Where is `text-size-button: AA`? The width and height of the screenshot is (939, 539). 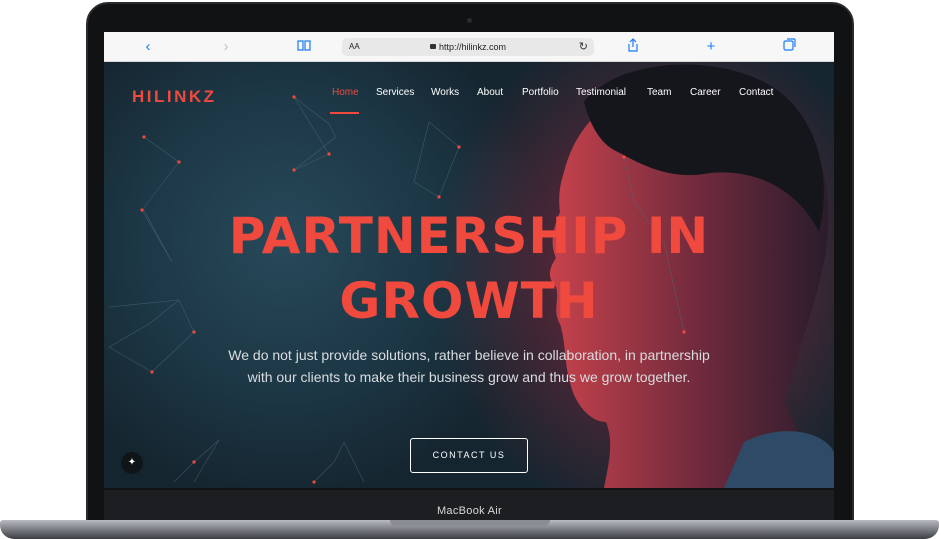
text-size-button: AA is located at coordinates (354, 46).